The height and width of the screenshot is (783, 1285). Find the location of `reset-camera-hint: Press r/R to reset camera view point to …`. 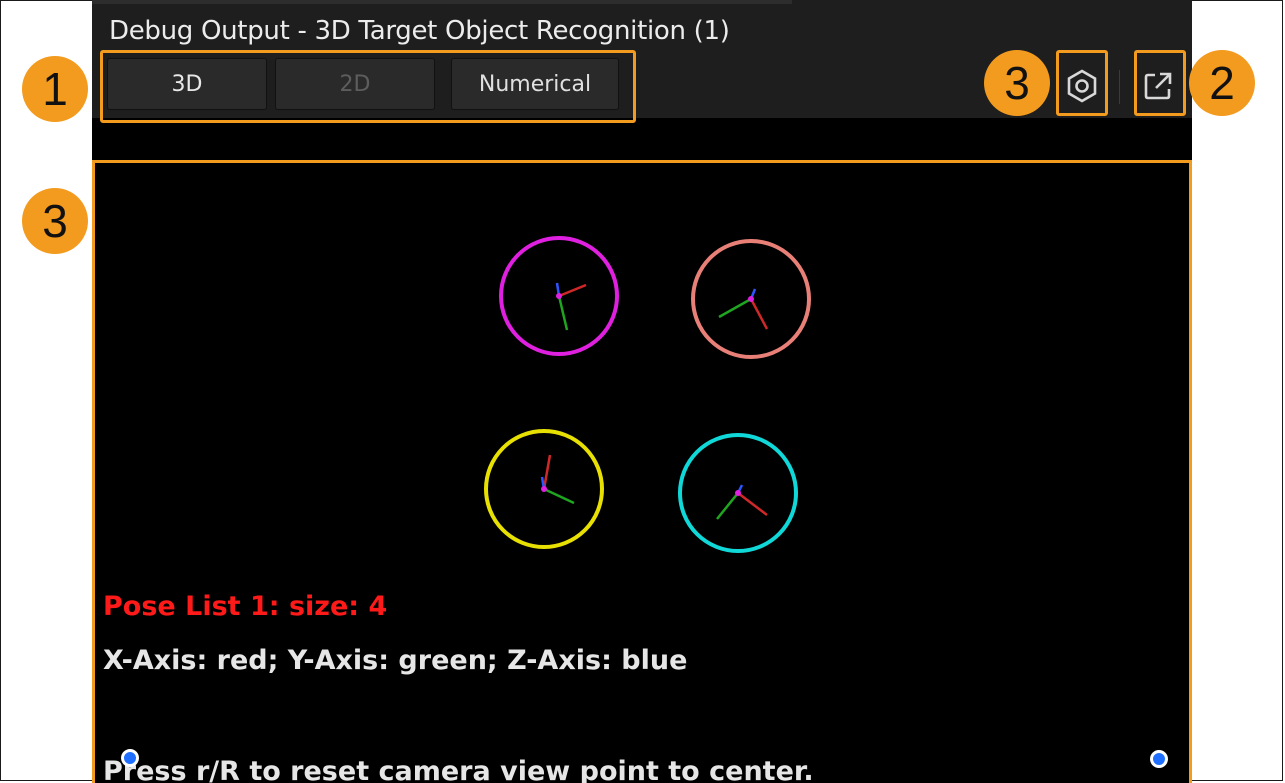

reset-camera-hint: Press r/R to reset camera view point to … is located at coordinates (458, 769).